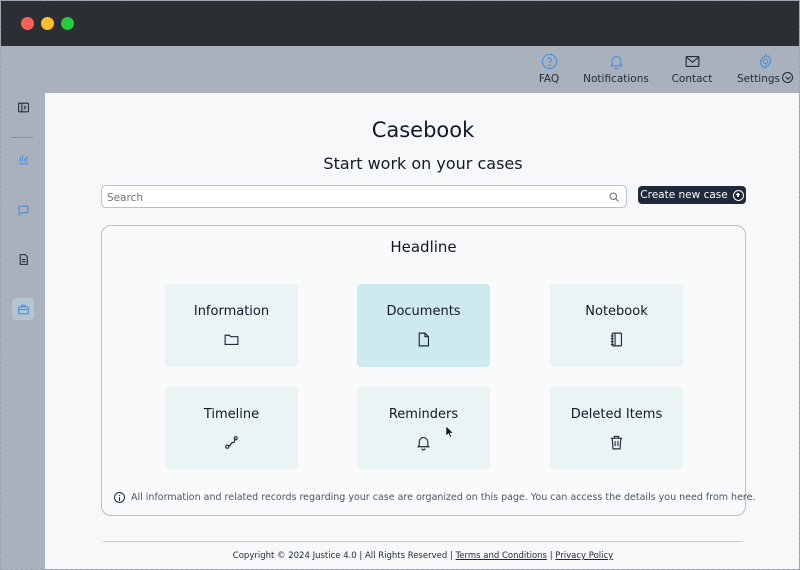 The width and height of the screenshot is (800, 570). Describe the element at coordinates (501, 556) in the screenshot. I see `terms-link: Terms and Conditions` at that location.